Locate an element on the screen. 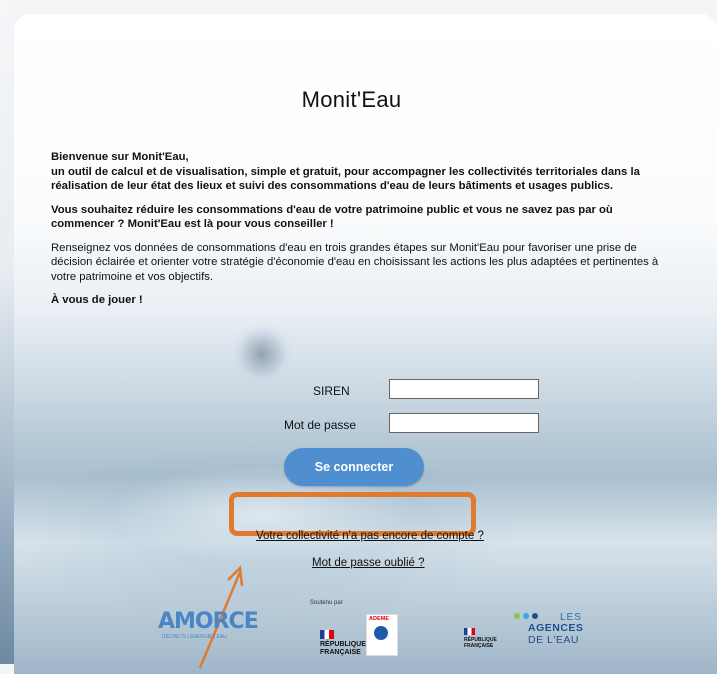  ademe-text: ADEME is located at coordinates (379, 619).